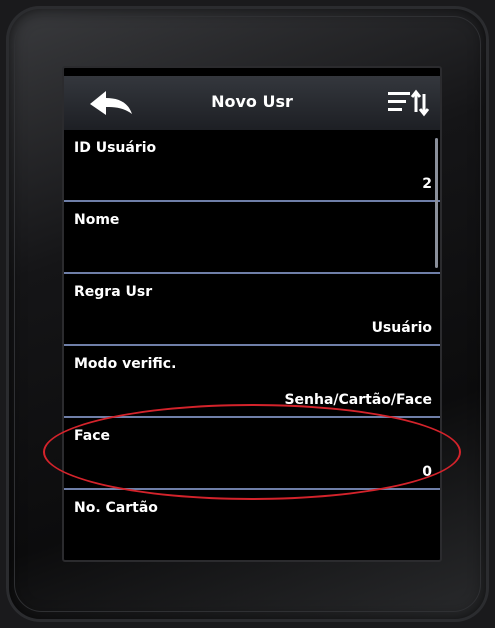  I want to click on field-card-number: No. Cartão, so click(252, 525).